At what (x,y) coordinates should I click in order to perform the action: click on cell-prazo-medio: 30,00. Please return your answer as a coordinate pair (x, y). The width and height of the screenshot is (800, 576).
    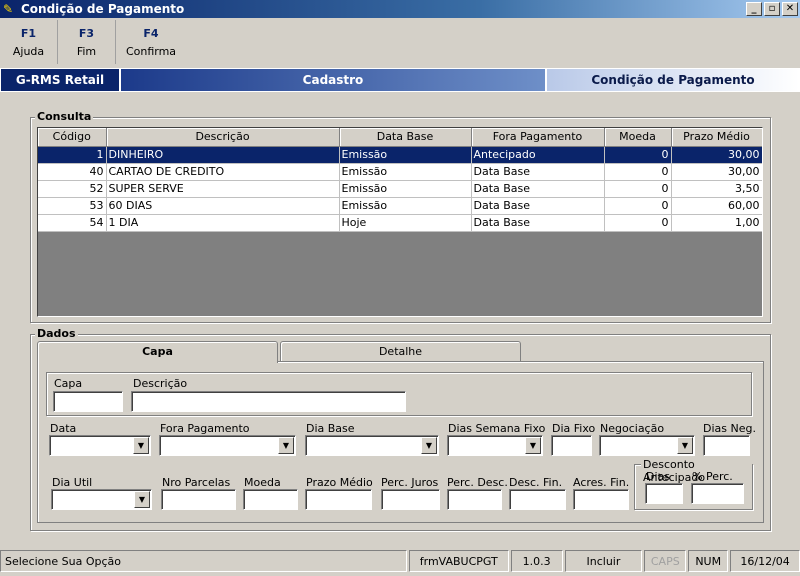
    Looking at the image, I should click on (716, 172).